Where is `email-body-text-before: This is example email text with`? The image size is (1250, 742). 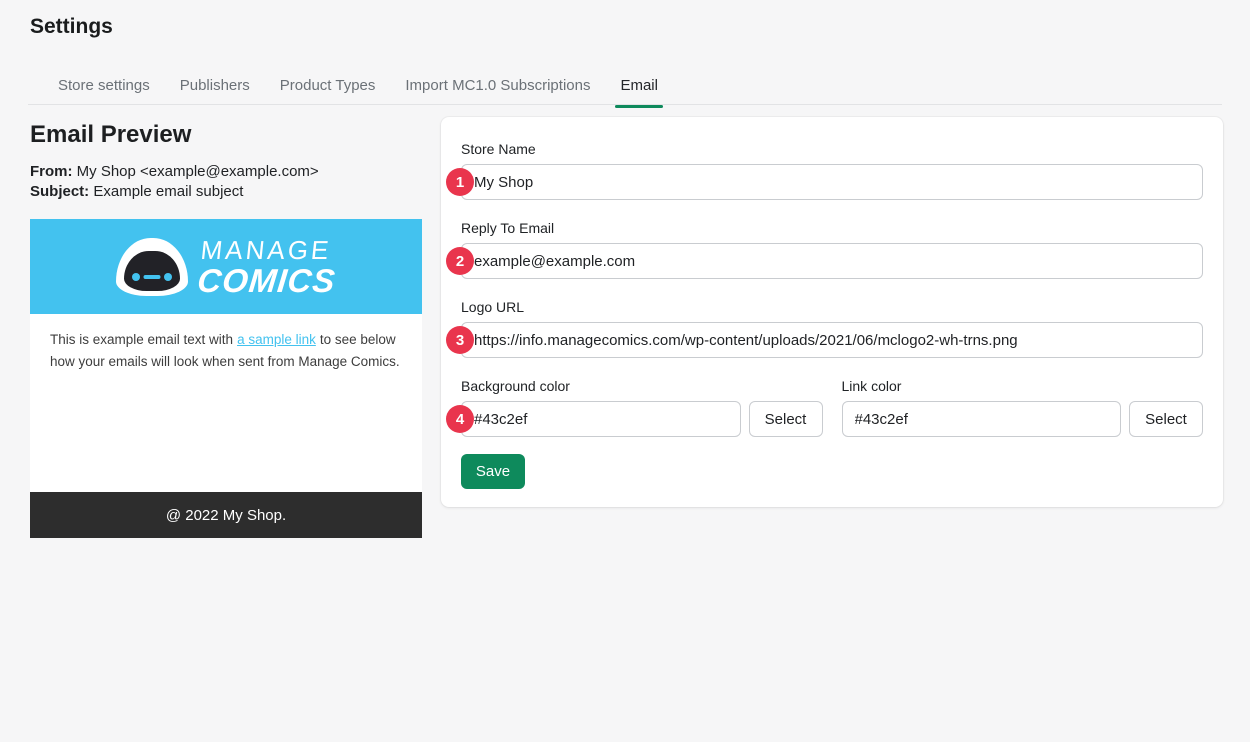 email-body-text-before: This is example email text with is located at coordinates (142, 339).